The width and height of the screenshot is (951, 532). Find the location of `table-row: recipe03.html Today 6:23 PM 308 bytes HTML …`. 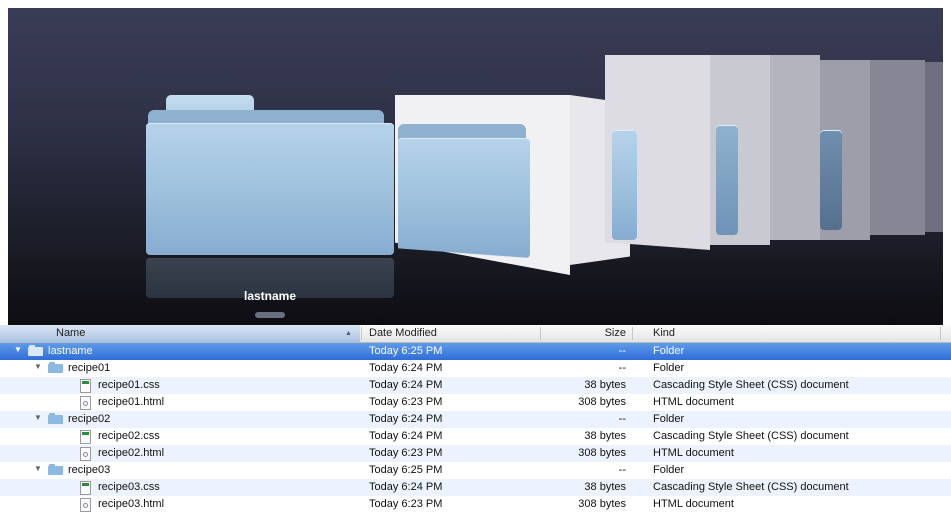

table-row: recipe03.html Today 6:23 PM 308 bytes HTML … is located at coordinates (475, 504).